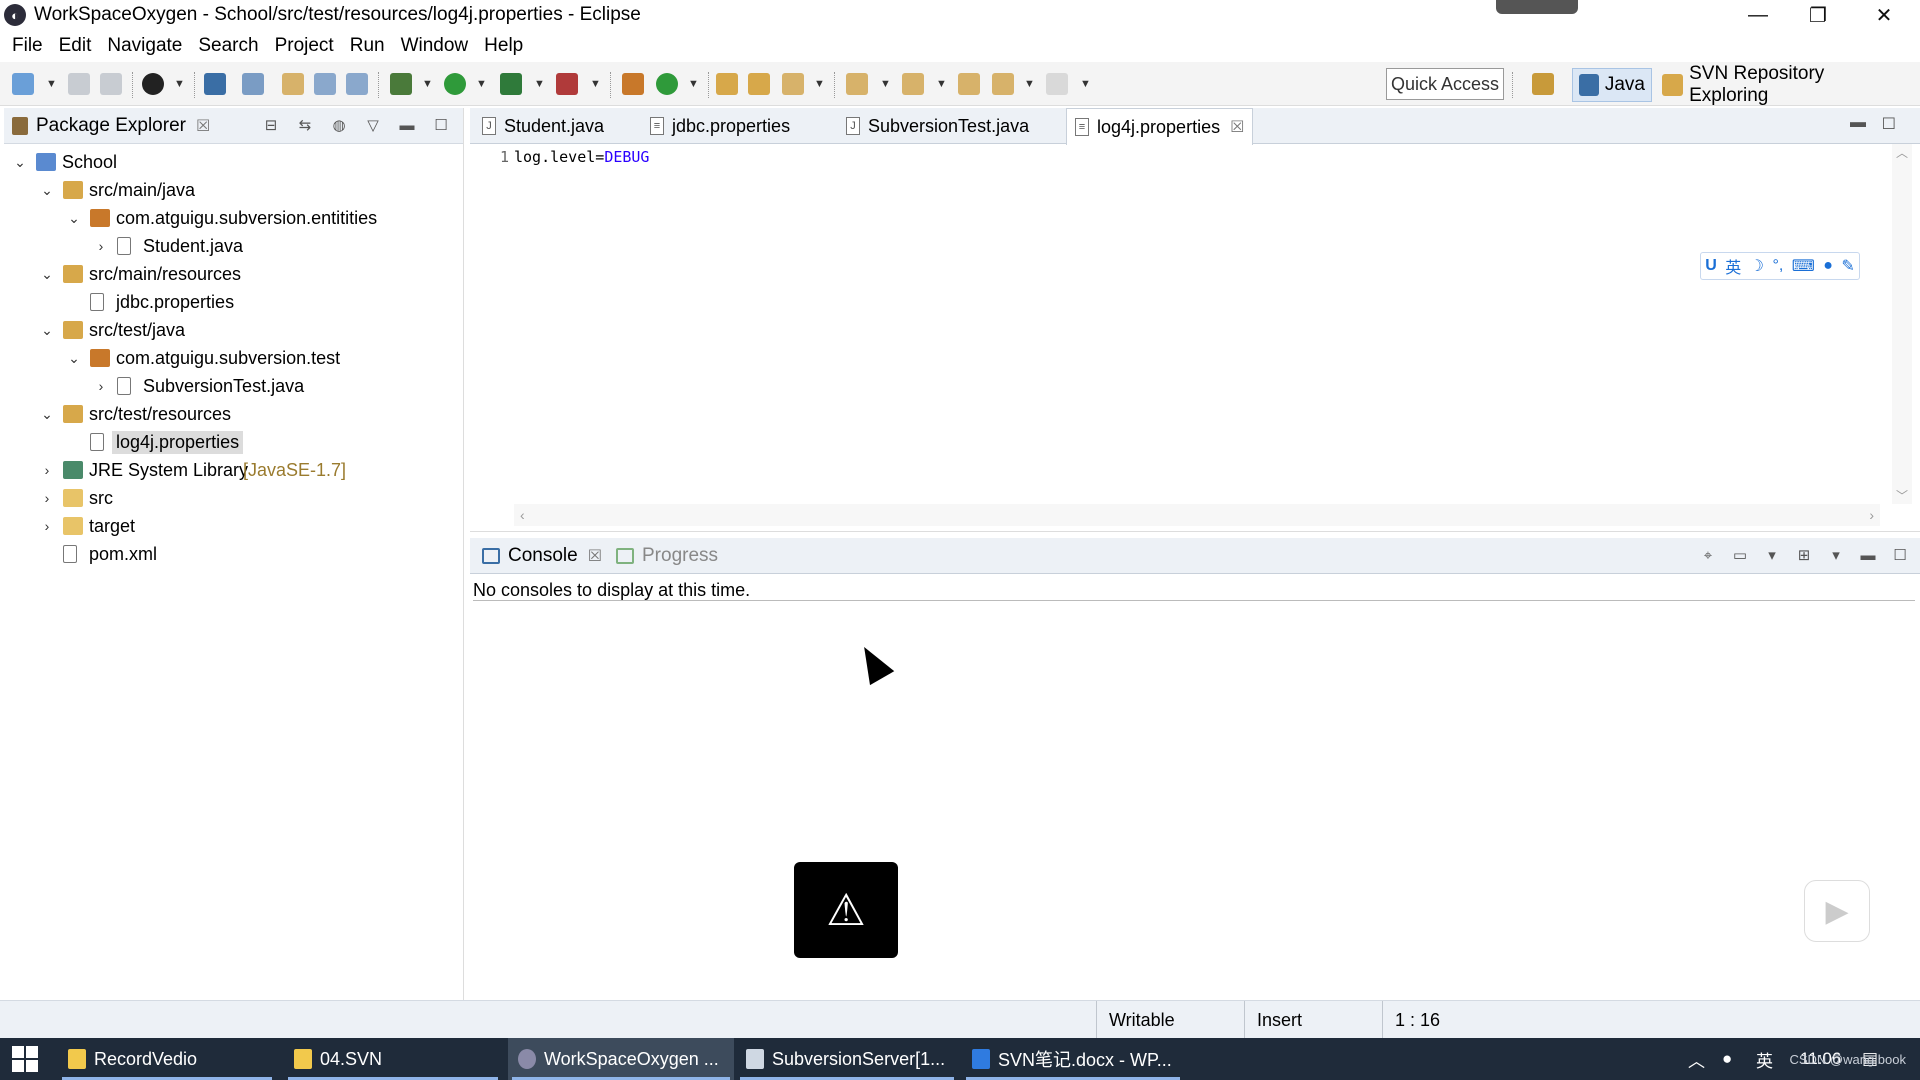 The width and height of the screenshot is (1920, 1080). I want to click on perspective-svn: SVN Repository Exploring, so click(1781, 84).